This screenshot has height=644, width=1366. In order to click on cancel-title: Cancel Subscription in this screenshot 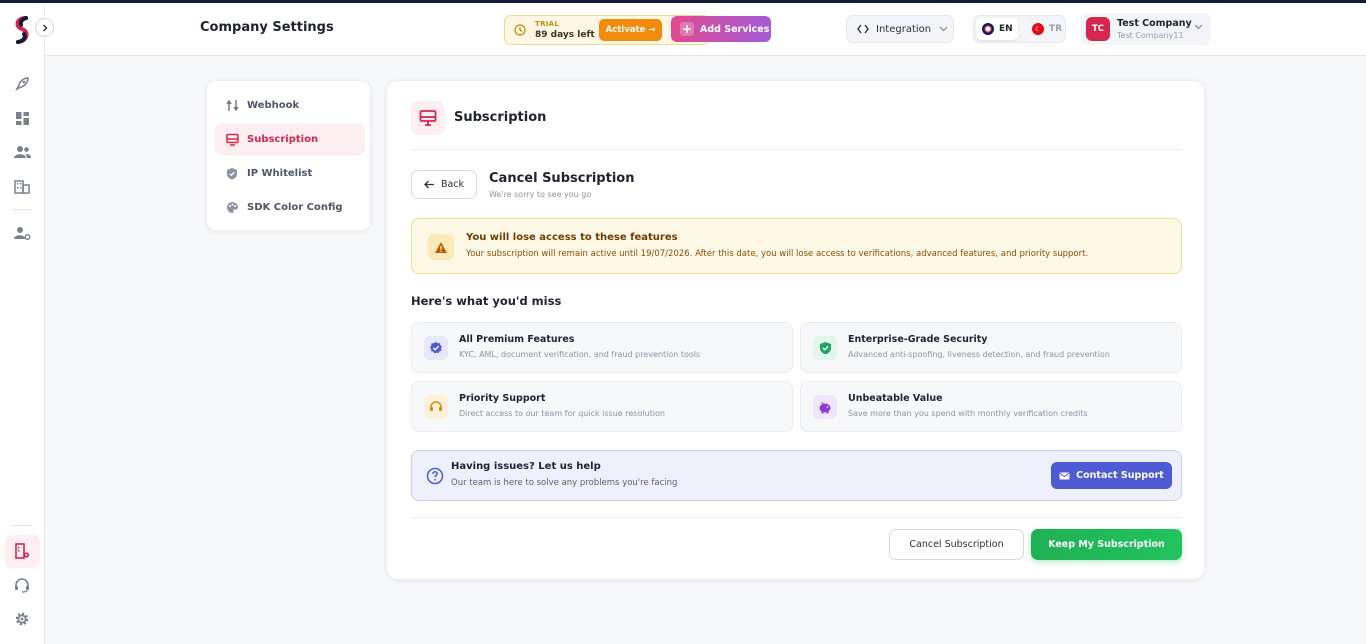, I will do `click(562, 178)`.